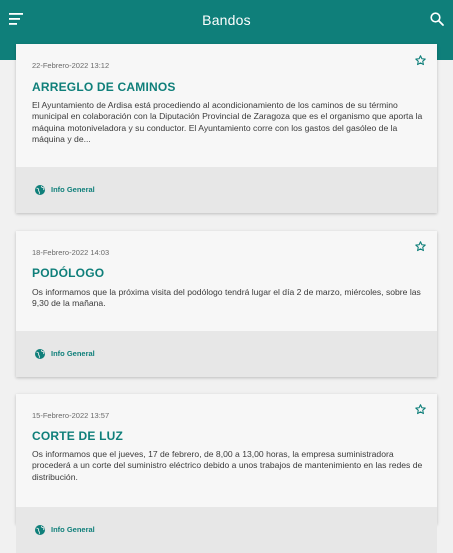 The width and height of the screenshot is (453, 553). What do you see at coordinates (71, 65) in the screenshot?
I see `bando-date: 22-Febrero-2022 13:12` at bounding box center [71, 65].